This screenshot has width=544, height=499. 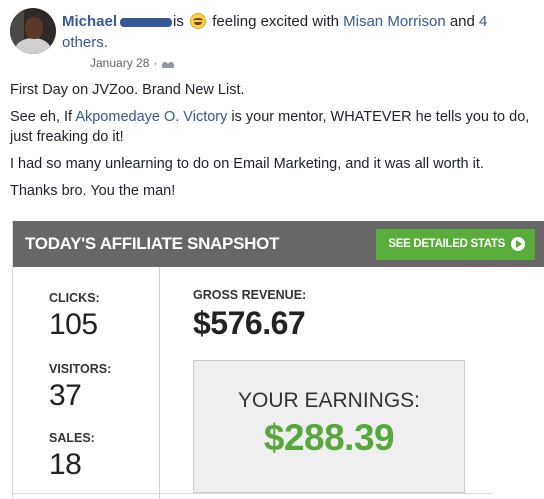 I want to click on avatar-body, so click(x=33, y=46).